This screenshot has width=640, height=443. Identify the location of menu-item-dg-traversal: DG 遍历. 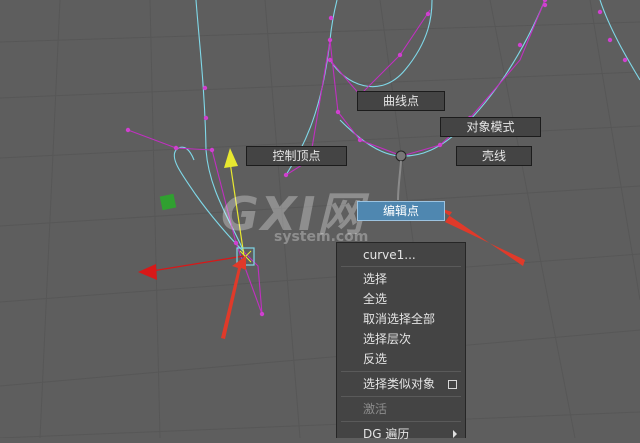
(410, 434).